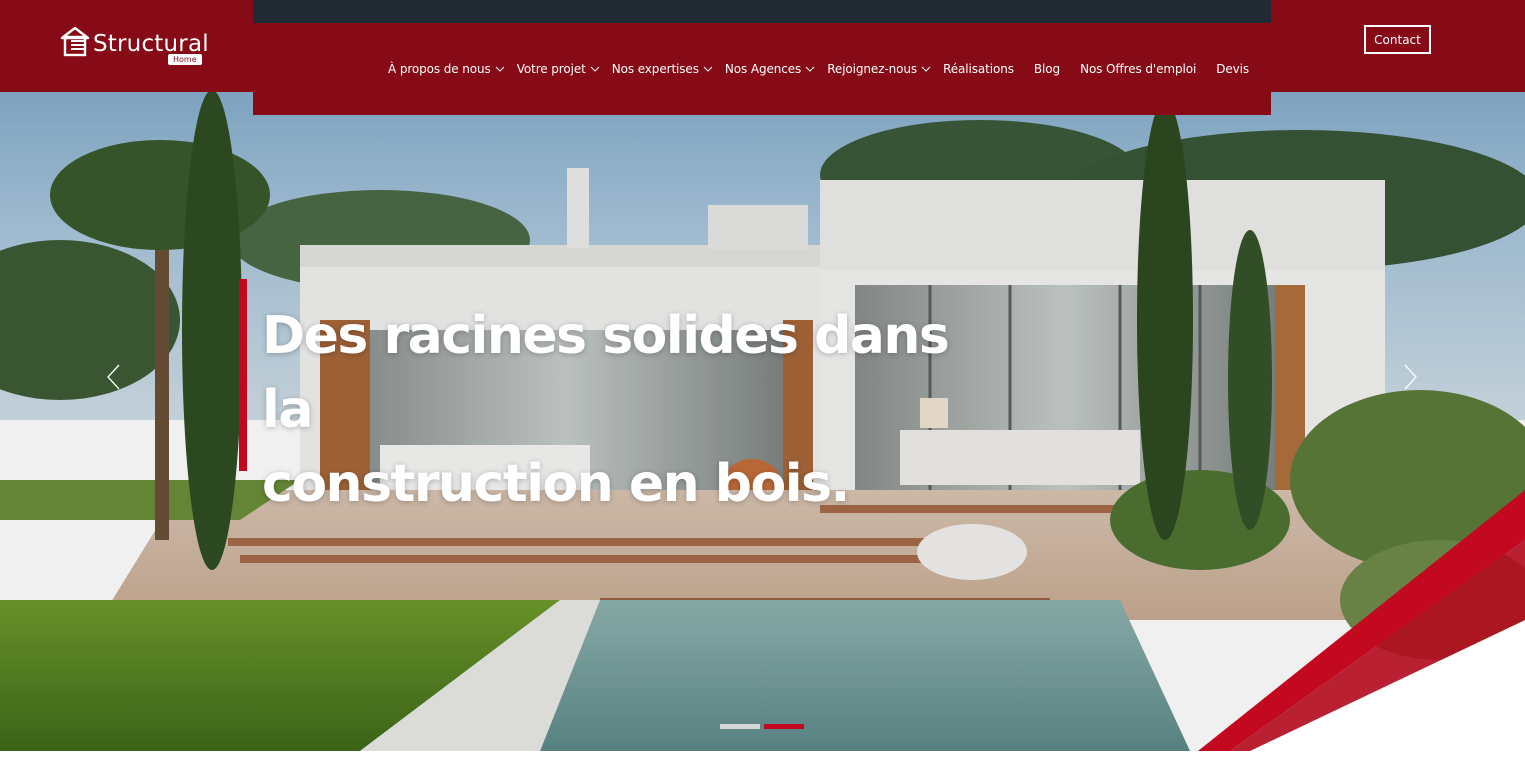 The width and height of the screenshot is (1525, 782). I want to click on contact-button: Contact, so click(1397, 39).